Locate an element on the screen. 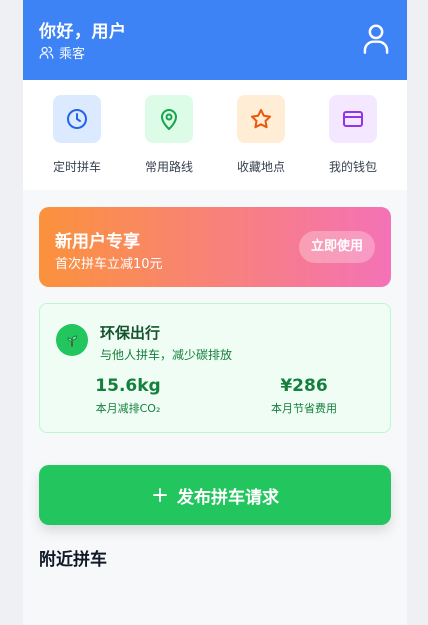  eco-subtitle: 与他人拼车，减少碳排放 is located at coordinates (166, 355).